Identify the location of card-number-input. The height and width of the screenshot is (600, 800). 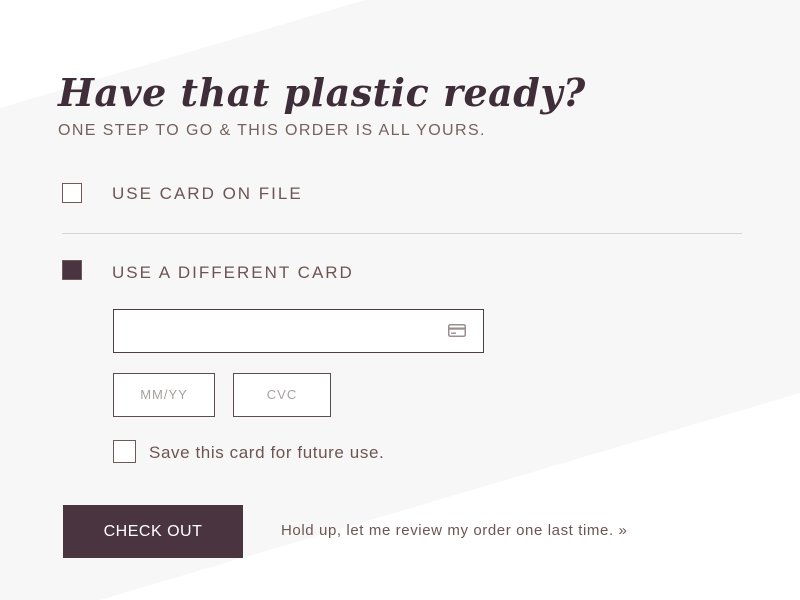
(298, 331).